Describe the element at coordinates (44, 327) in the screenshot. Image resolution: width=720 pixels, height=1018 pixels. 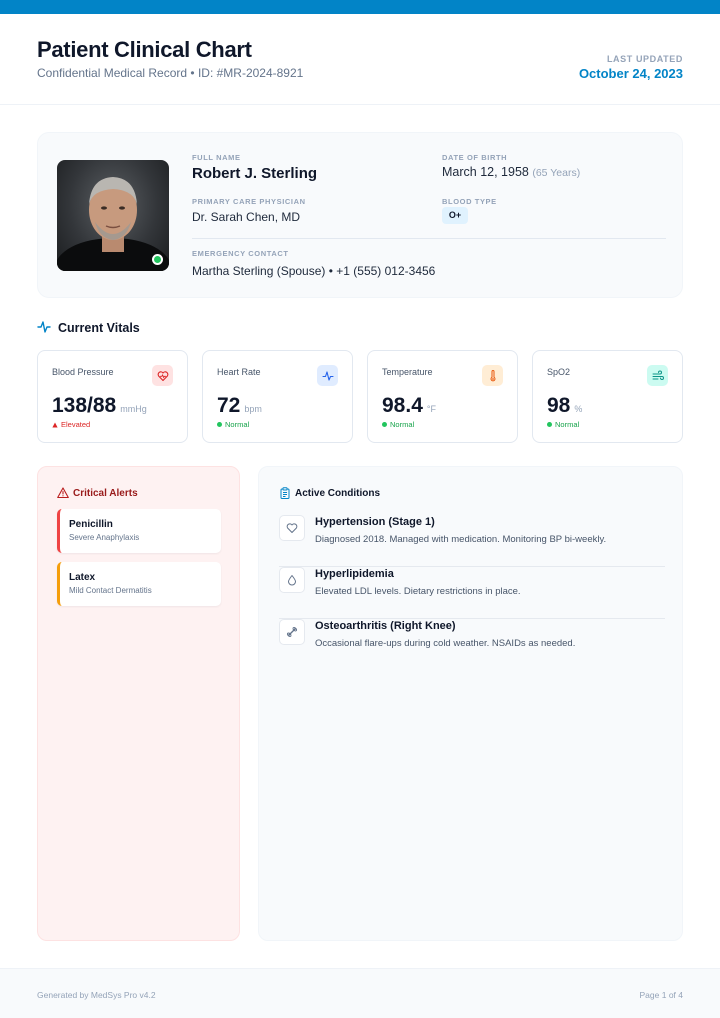
I see `activity-icon` at that location.